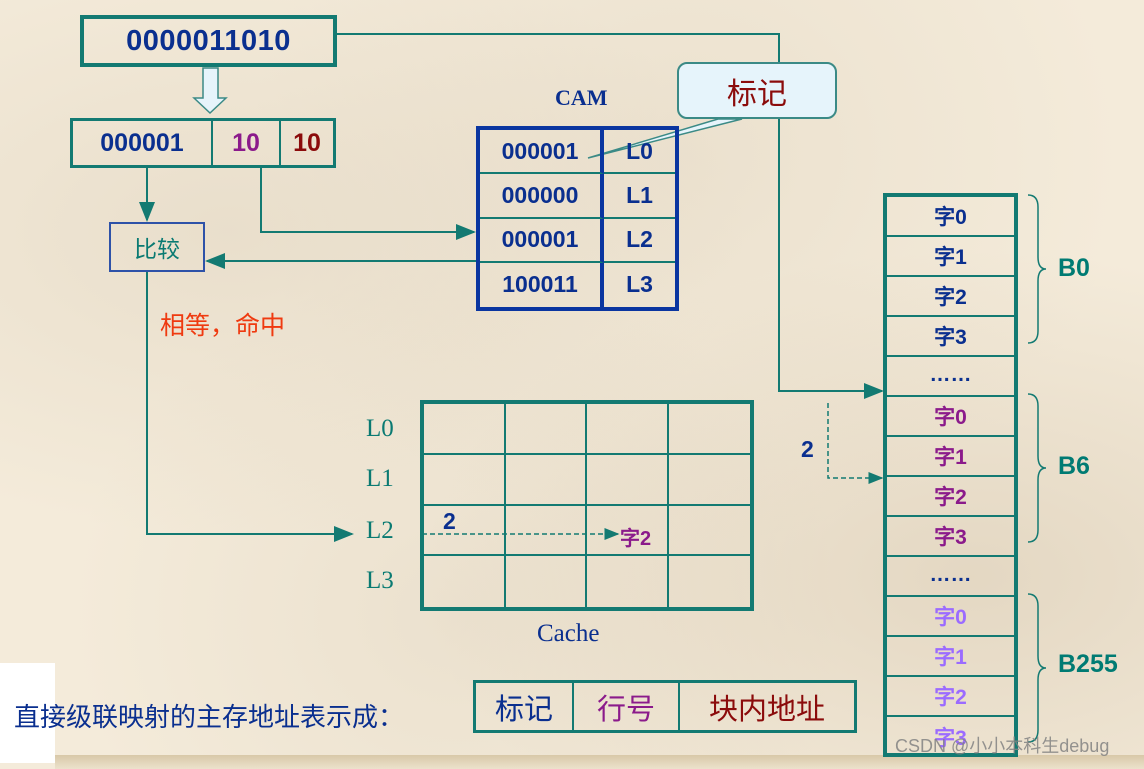 This screenshot has width=1144, height=769. I want to click on cache-title: Cache, so click(568, 633).